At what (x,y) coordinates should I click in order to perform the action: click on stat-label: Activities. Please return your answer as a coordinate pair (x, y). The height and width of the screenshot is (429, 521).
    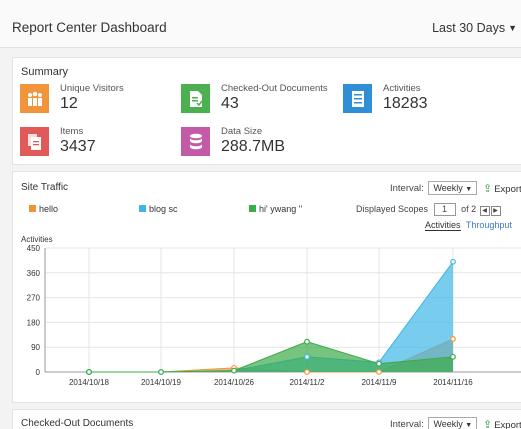
    Looking at the image, I should click on (402, 88).